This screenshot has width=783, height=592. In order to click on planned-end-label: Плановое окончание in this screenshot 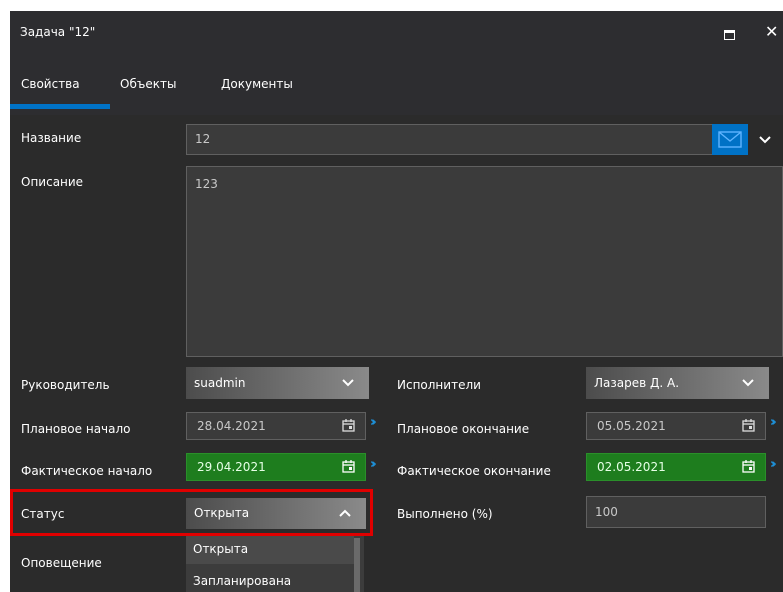, I will do `click(463, 429)`.